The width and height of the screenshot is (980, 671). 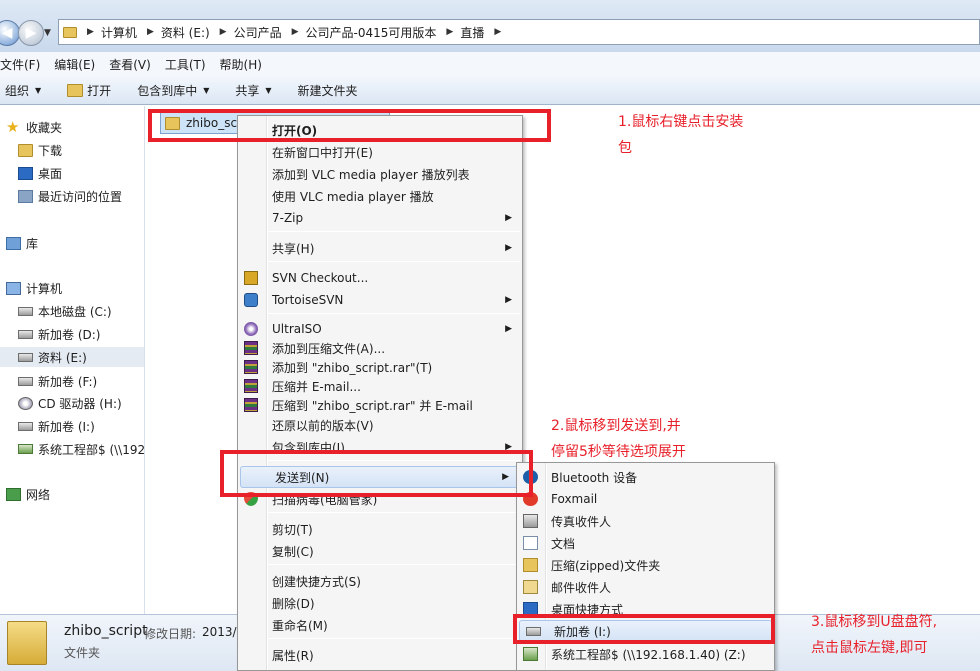 I want to click on send-to-zip: 压缩(zipped)文件夹, so click(x=645, y=565).